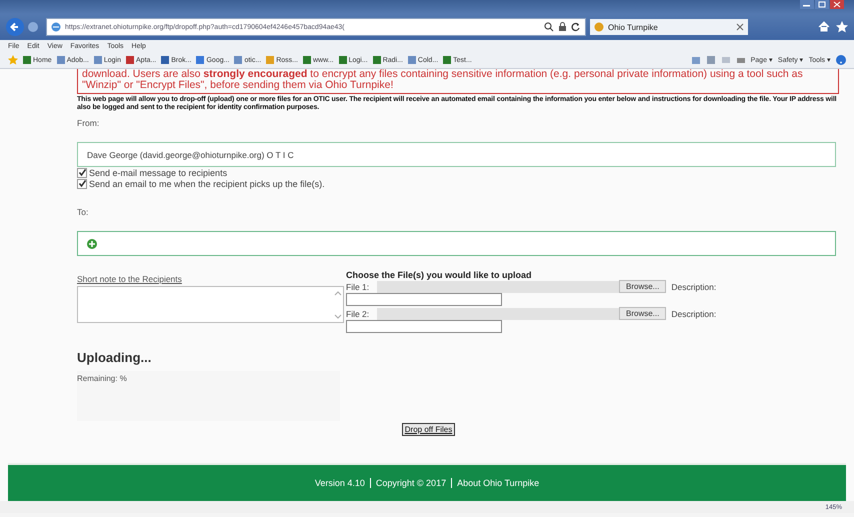  I want to click on lock-icon, so click(562, 27).